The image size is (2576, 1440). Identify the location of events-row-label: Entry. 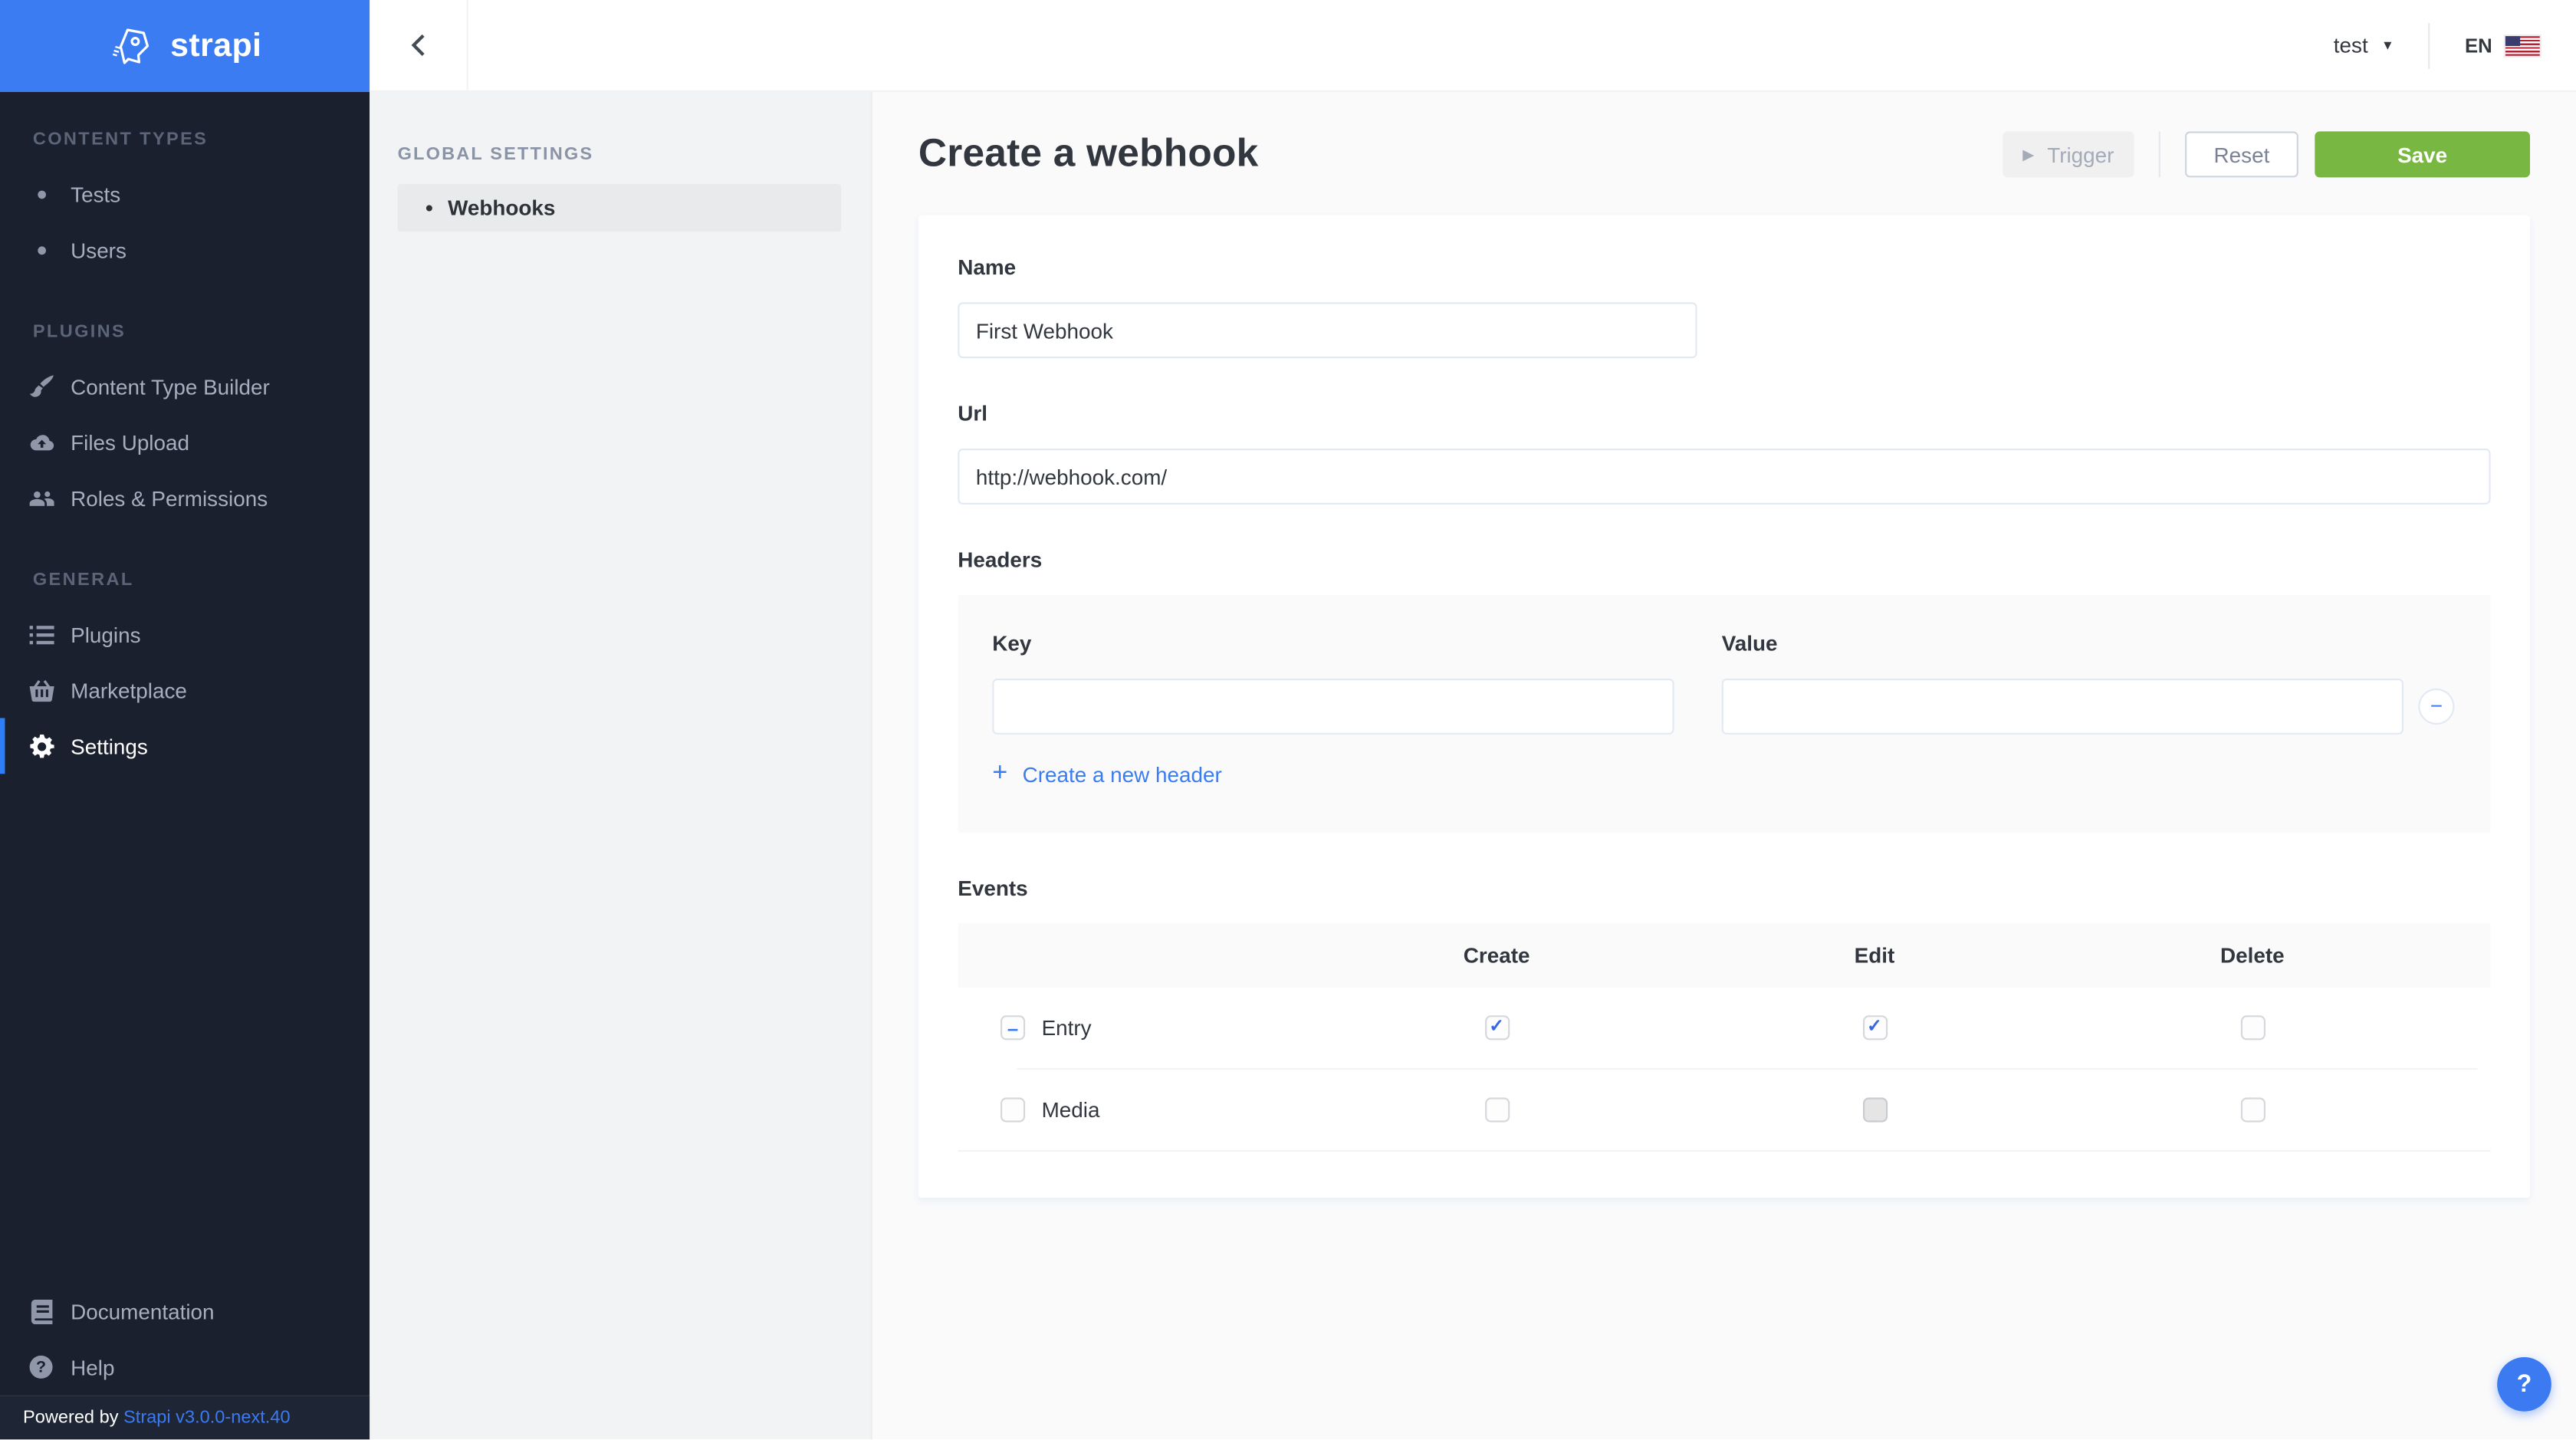
(1067, 1028).